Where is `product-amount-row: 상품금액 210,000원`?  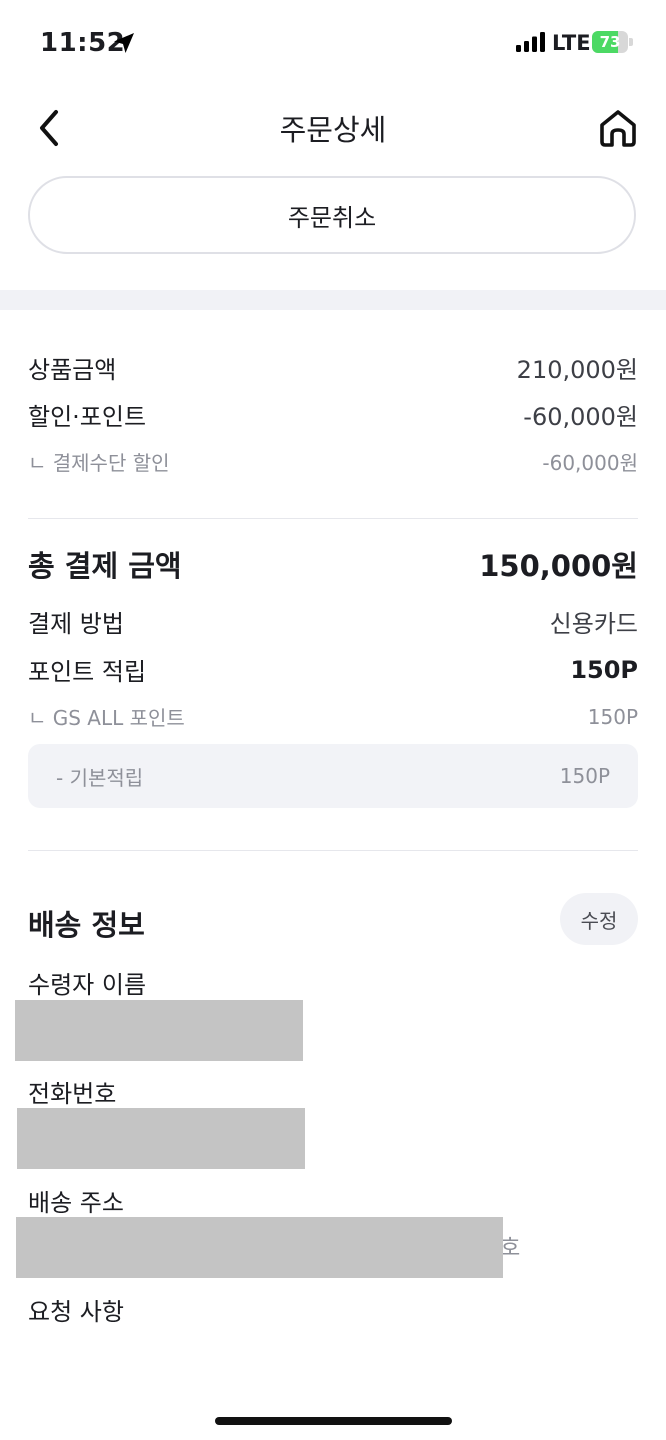
product-amount-row: 상품금액 210,000원 is located at coordinates (333, 367).